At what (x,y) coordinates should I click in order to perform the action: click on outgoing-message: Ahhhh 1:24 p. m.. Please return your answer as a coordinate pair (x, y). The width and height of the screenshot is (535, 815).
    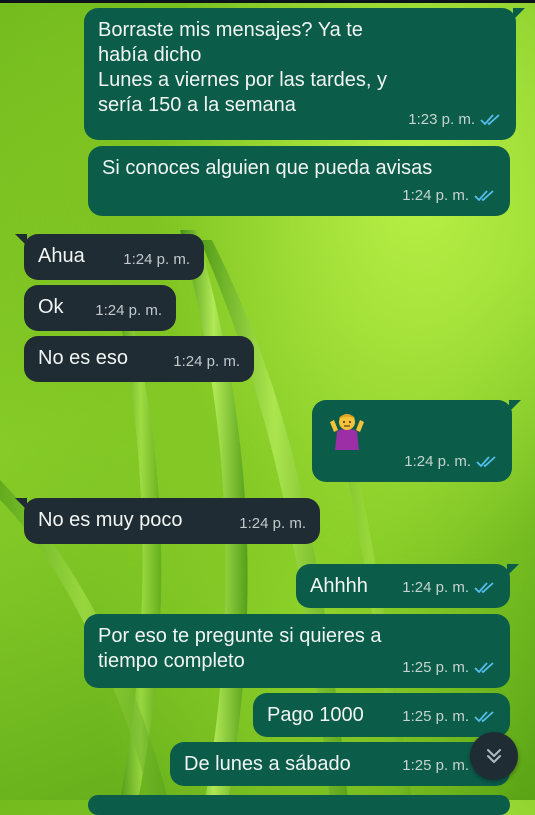
    Looking at the image, I should click on (407, 586).